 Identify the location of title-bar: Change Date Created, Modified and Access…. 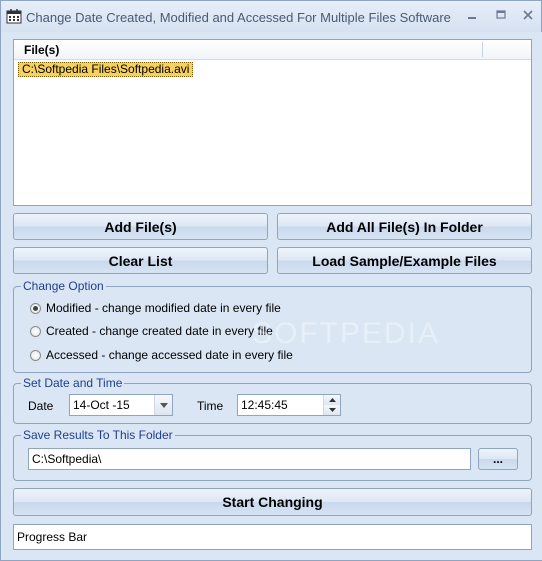
(271, 16).